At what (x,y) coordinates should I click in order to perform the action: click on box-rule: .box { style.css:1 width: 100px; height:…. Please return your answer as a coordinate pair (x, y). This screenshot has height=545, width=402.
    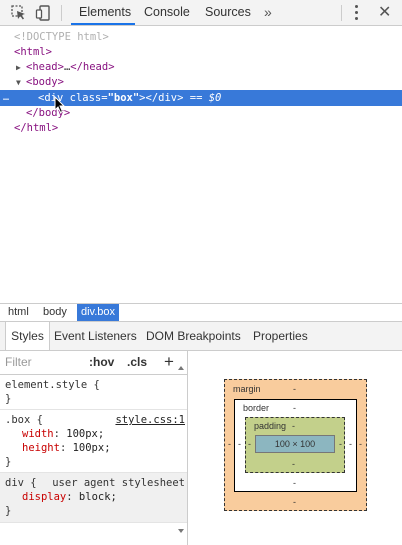
    Looking at the image, I should click on (93, 441).